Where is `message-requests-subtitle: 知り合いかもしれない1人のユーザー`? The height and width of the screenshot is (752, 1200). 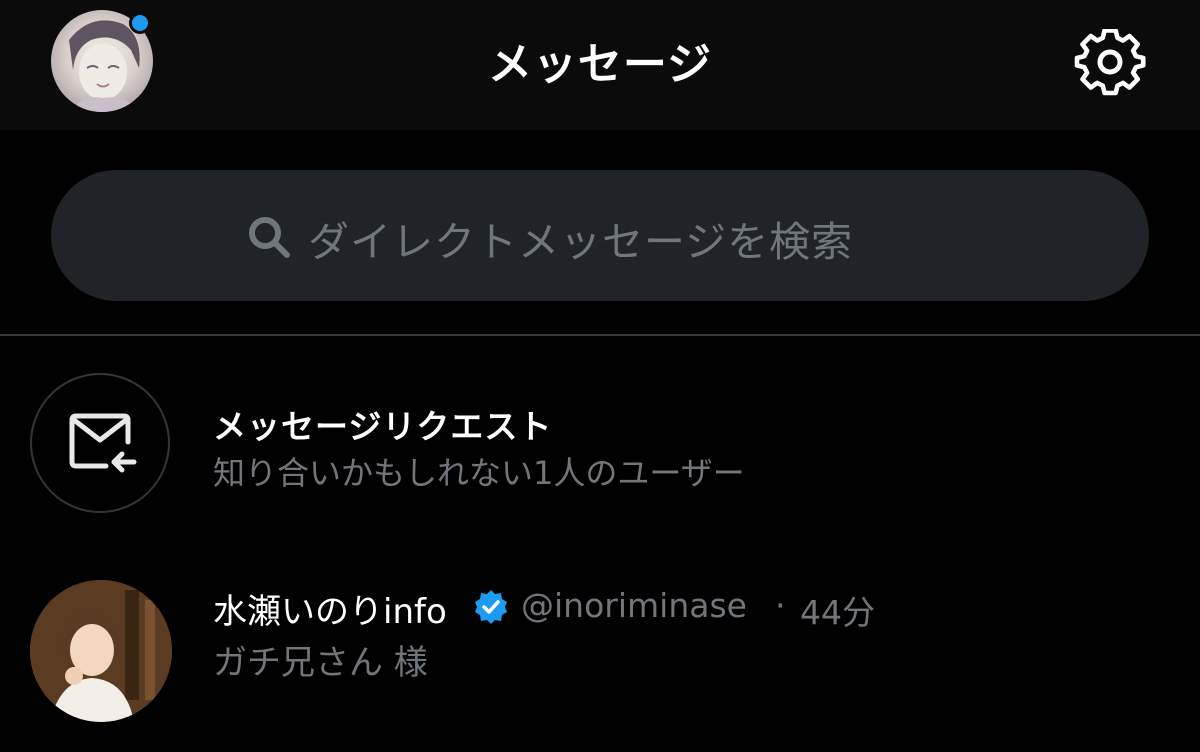 message-requests-subtitle: 知り合いかもしれない1人のユーザー is located at coordinates (479, 473).